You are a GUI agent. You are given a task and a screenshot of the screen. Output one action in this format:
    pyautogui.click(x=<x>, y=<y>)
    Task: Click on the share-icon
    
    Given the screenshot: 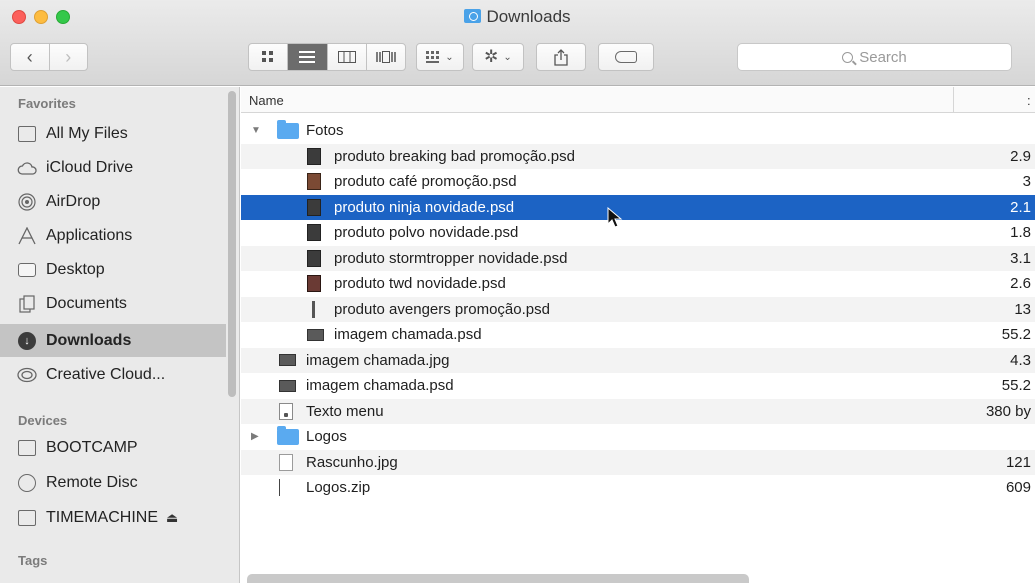 What is the action you would take?
    pyautogui.click(x=561, y=57)
    